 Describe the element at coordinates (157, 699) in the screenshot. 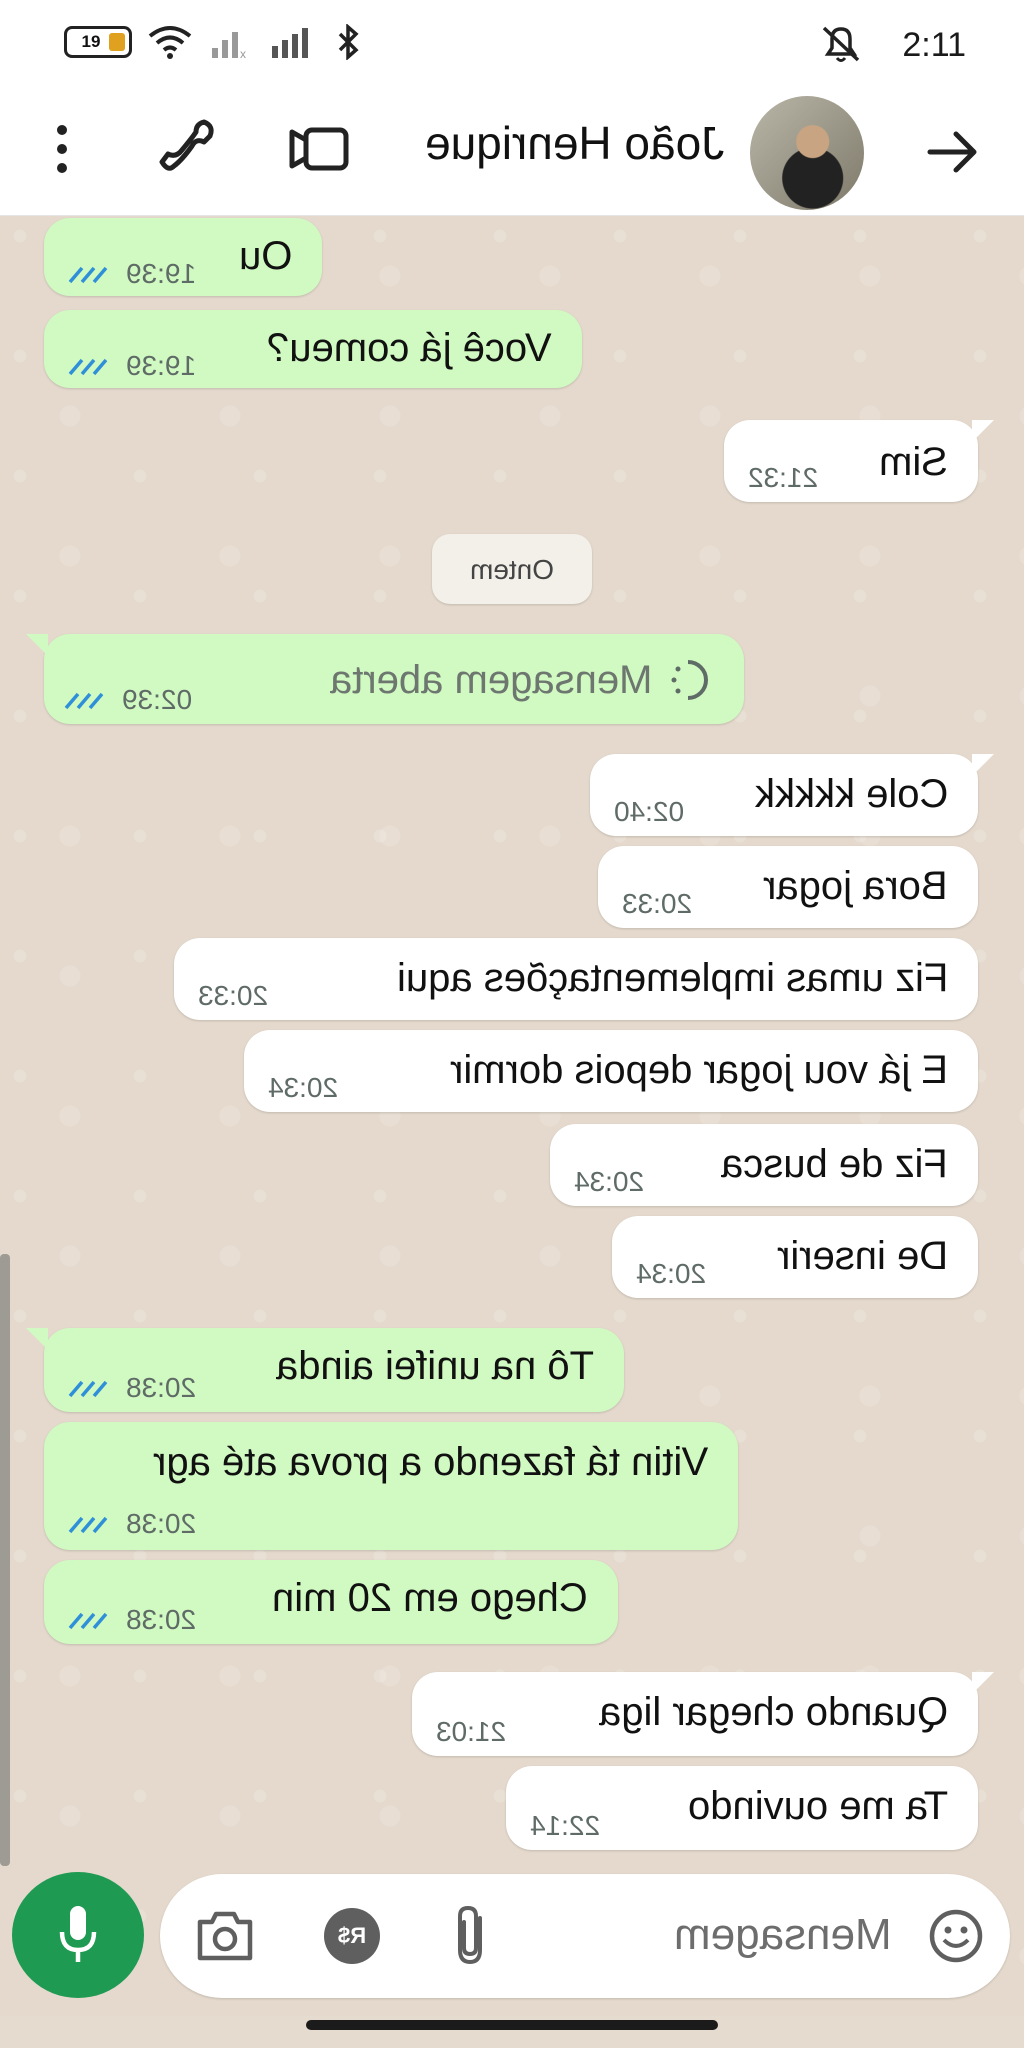

I see `message-time: 02:39` at that location.